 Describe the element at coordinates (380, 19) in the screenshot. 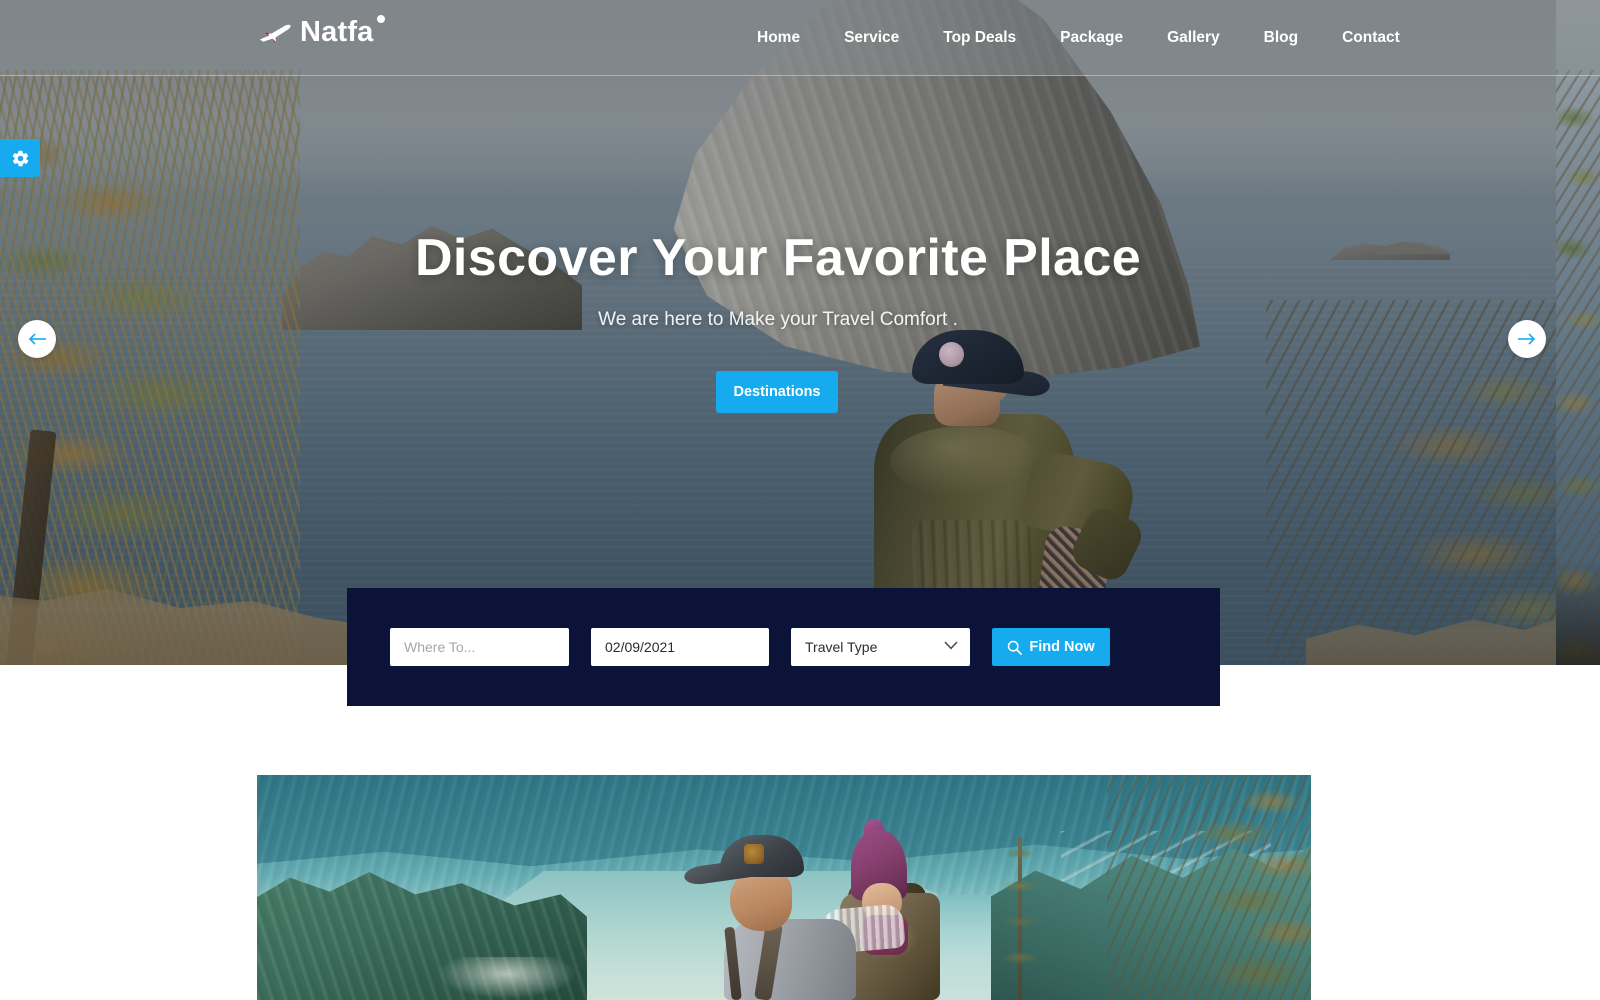

I see `brand-dot-icon` at that location.